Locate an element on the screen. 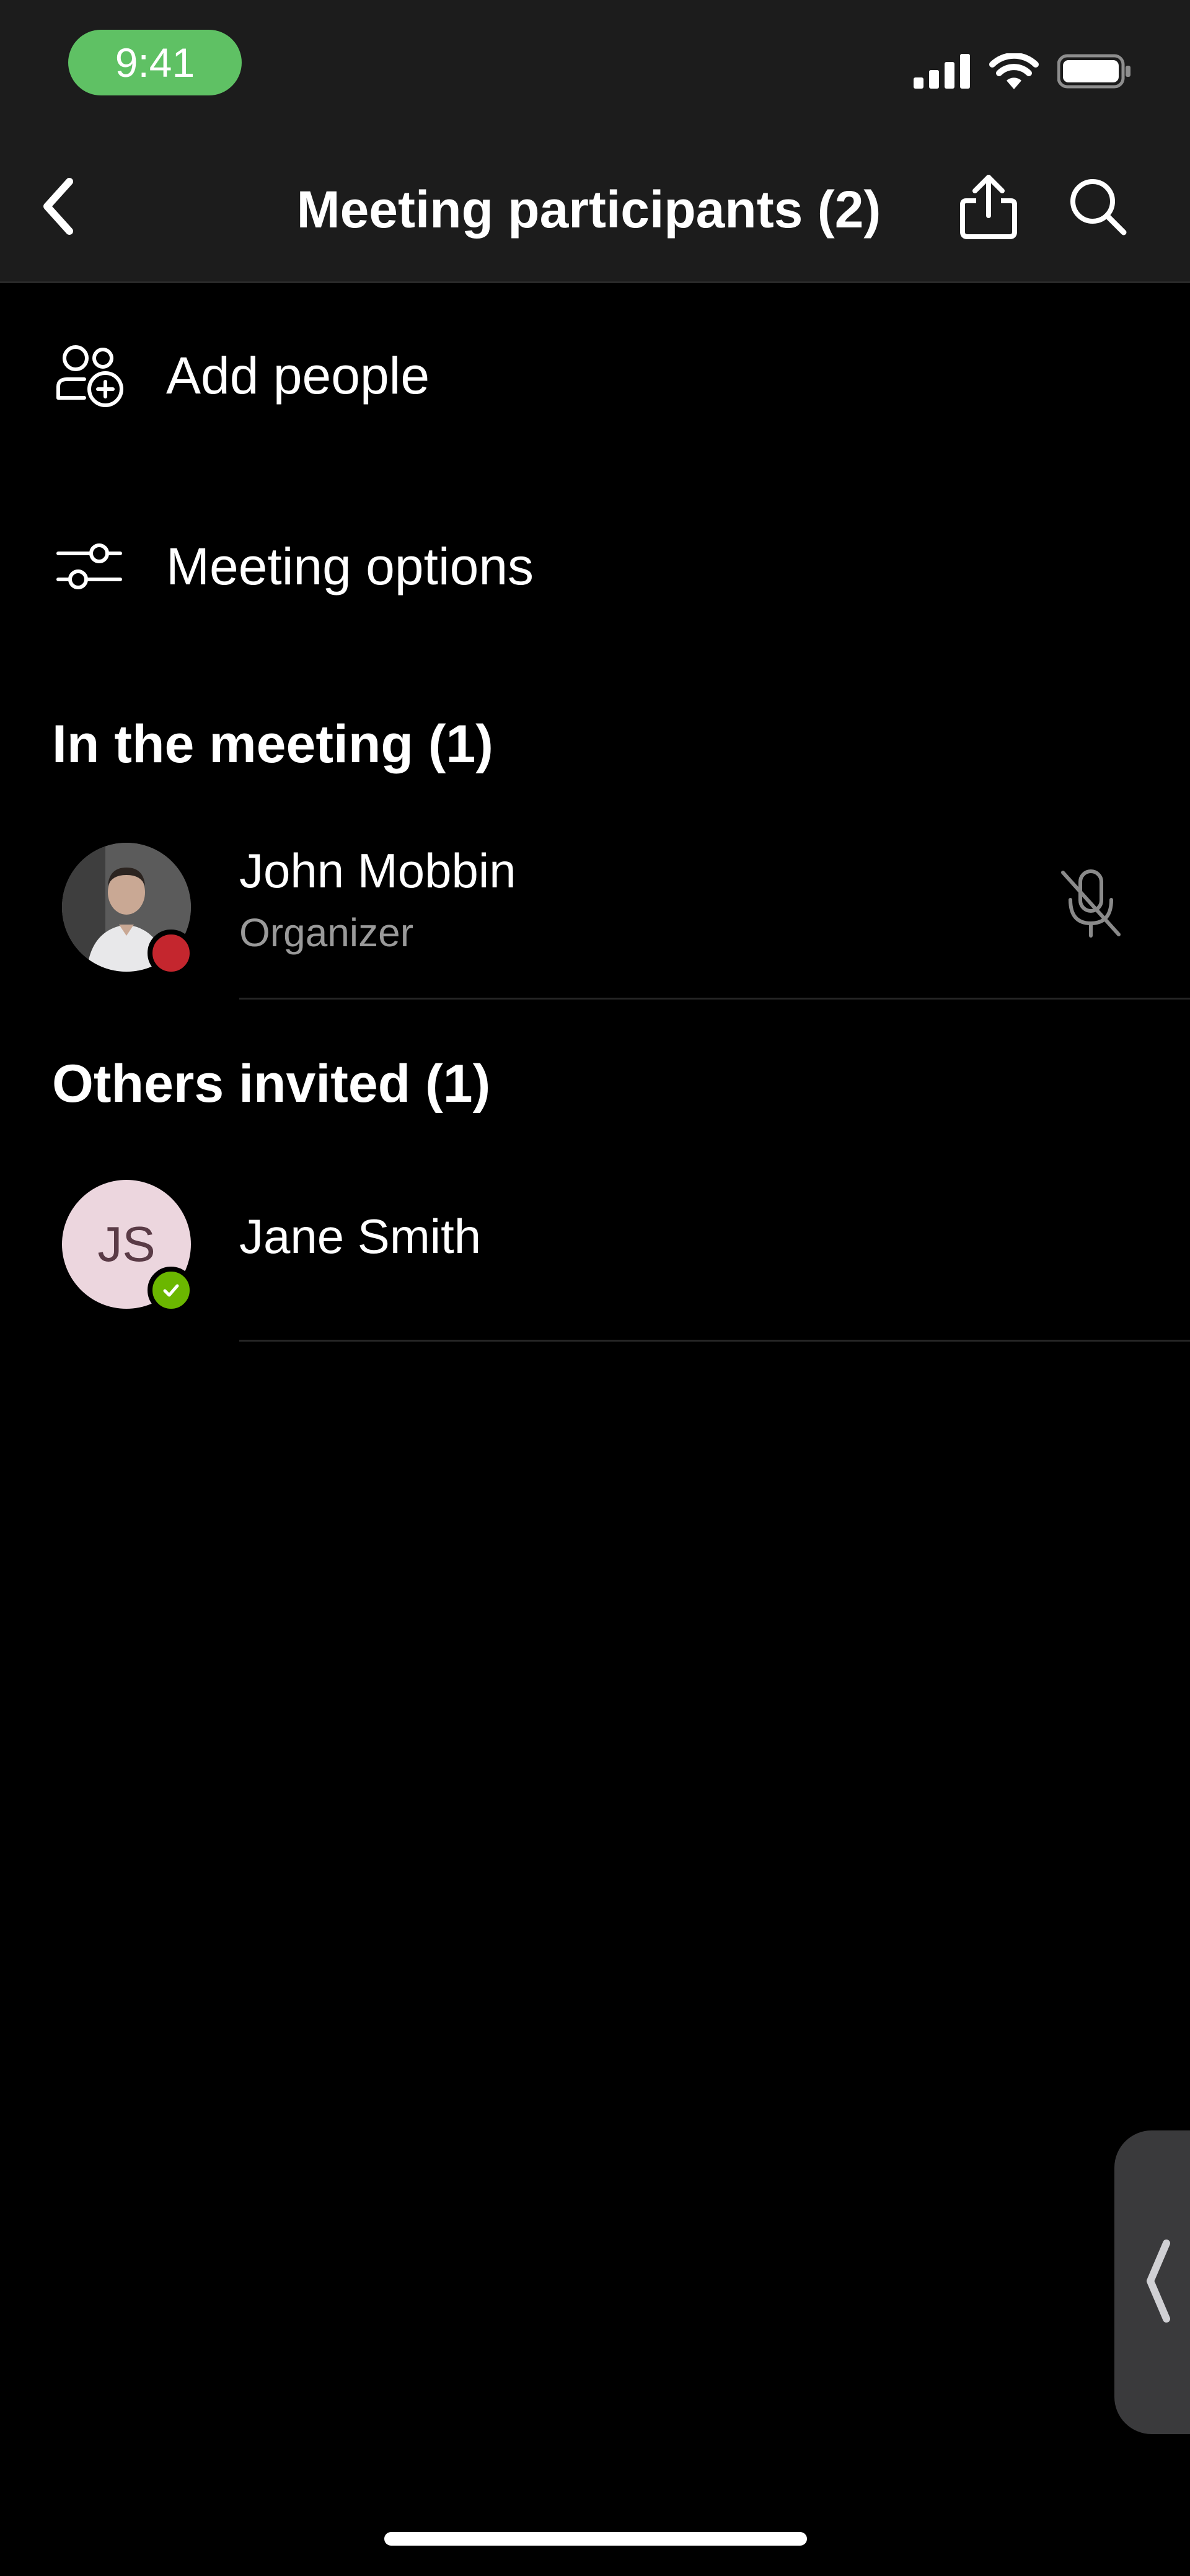 This screenshot has height=2576, width=1190. nav-bar: Meeting participants (2) is located at coordinates (595, 210).